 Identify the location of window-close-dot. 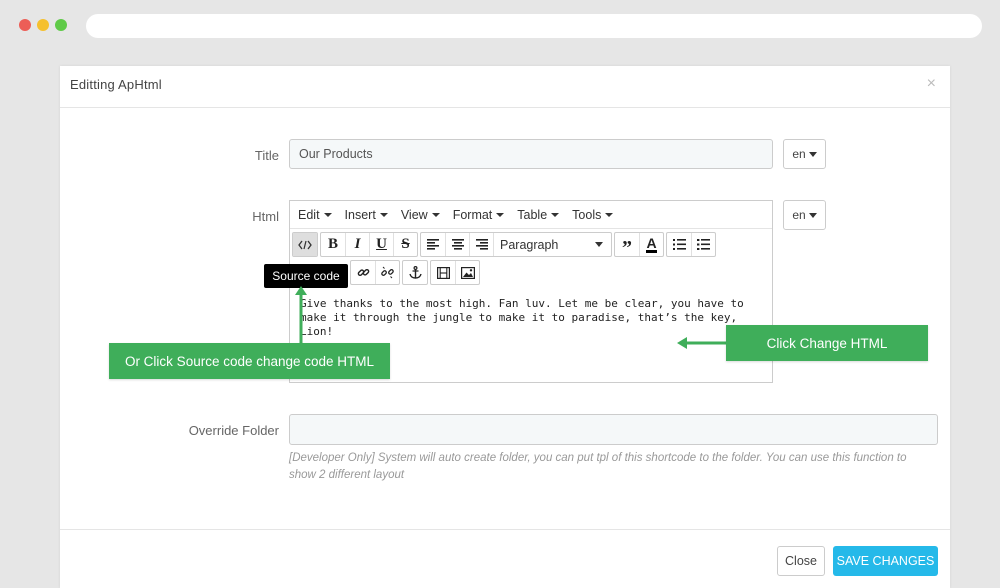
(25, 25).